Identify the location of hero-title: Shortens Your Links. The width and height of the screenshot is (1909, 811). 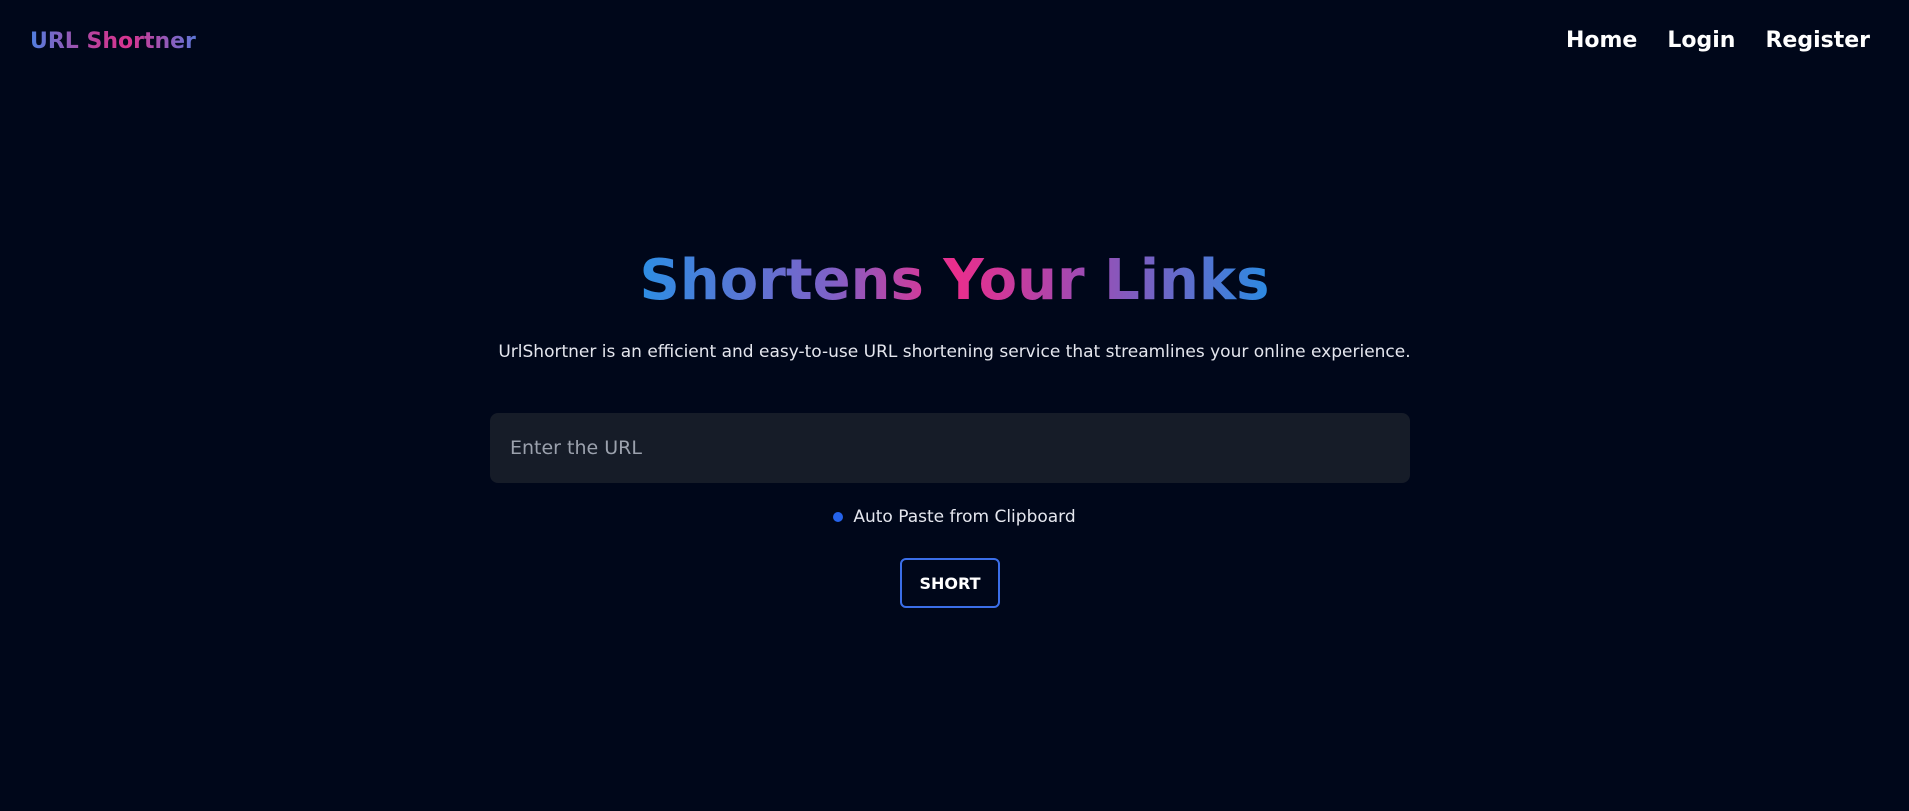
(954, 281).